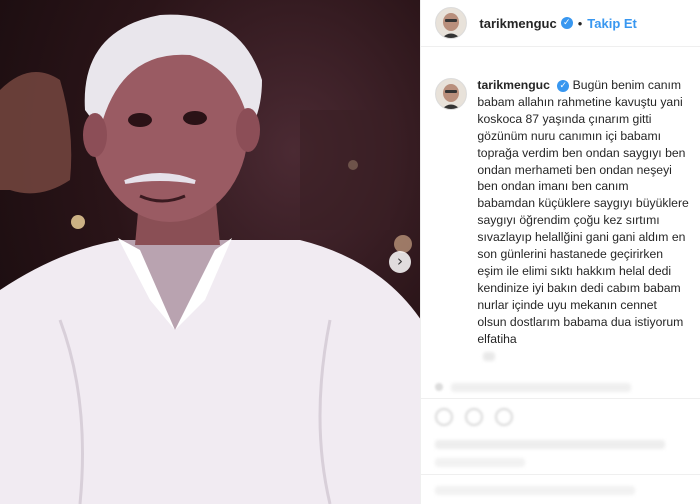  I want to click on heart-icon, so click(444, 417).